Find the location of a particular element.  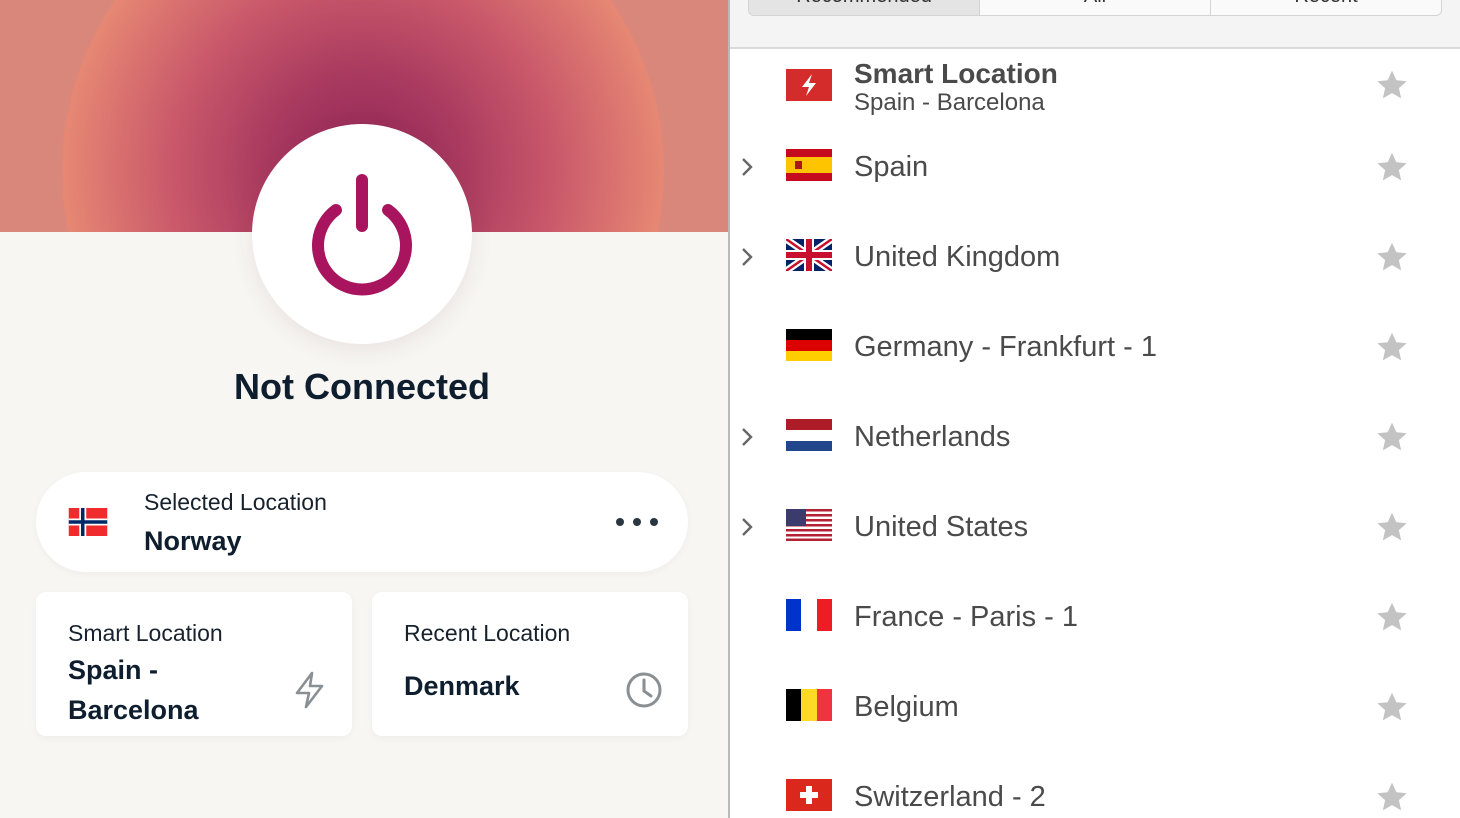

location-row-united-states: United States is located at coordinates (1095, 527).